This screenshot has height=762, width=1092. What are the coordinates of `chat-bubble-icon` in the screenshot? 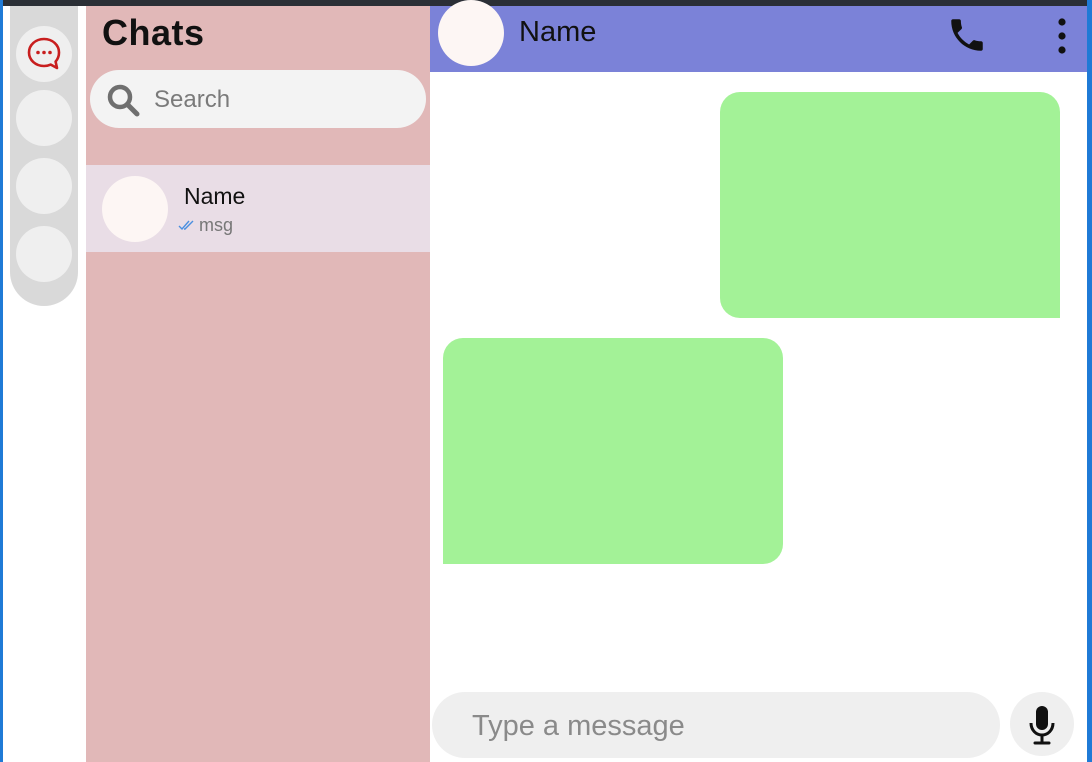 It's located at (44, 53).